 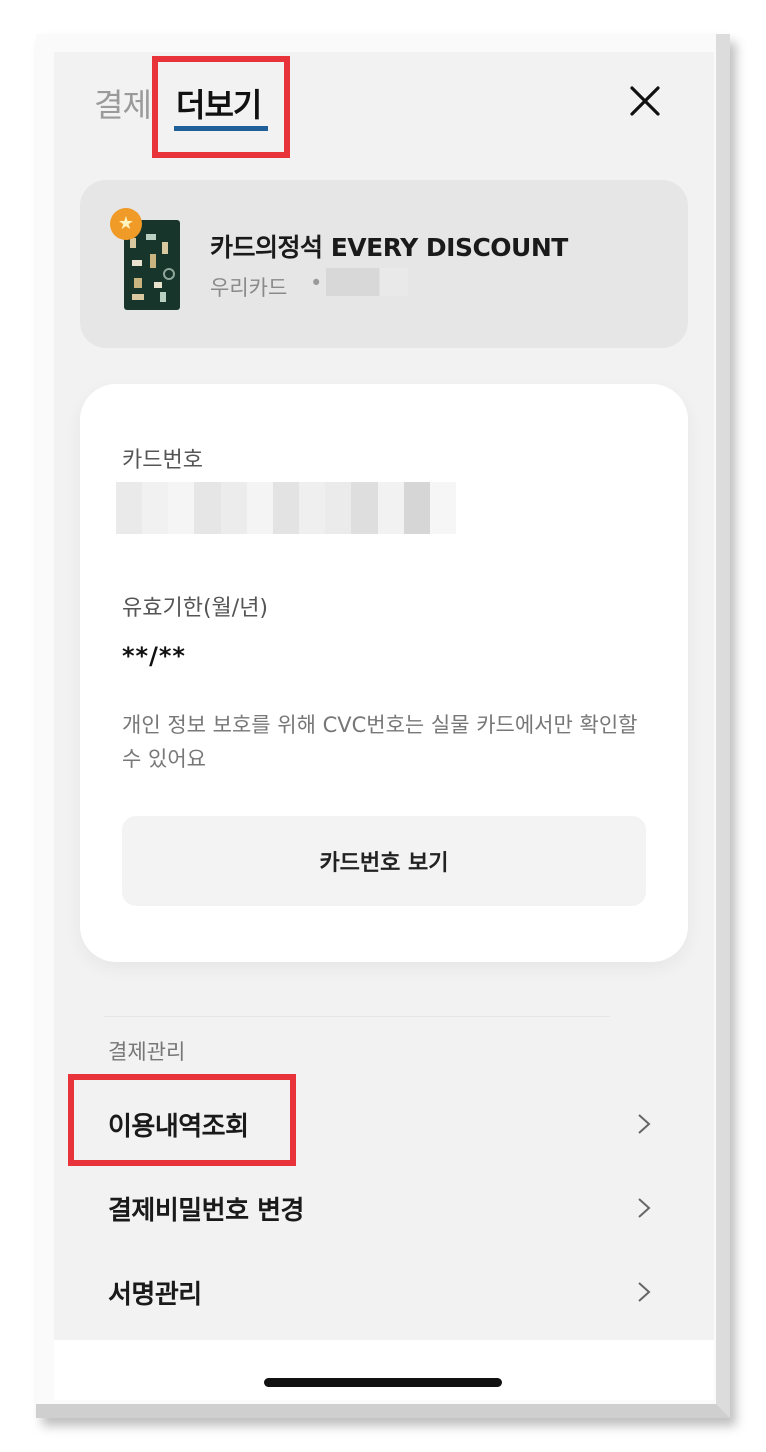 What do you see at coordinates (221, 107) in the screenshot?
I see `highlight-box-more-tab` at bounding box center [221, 107].